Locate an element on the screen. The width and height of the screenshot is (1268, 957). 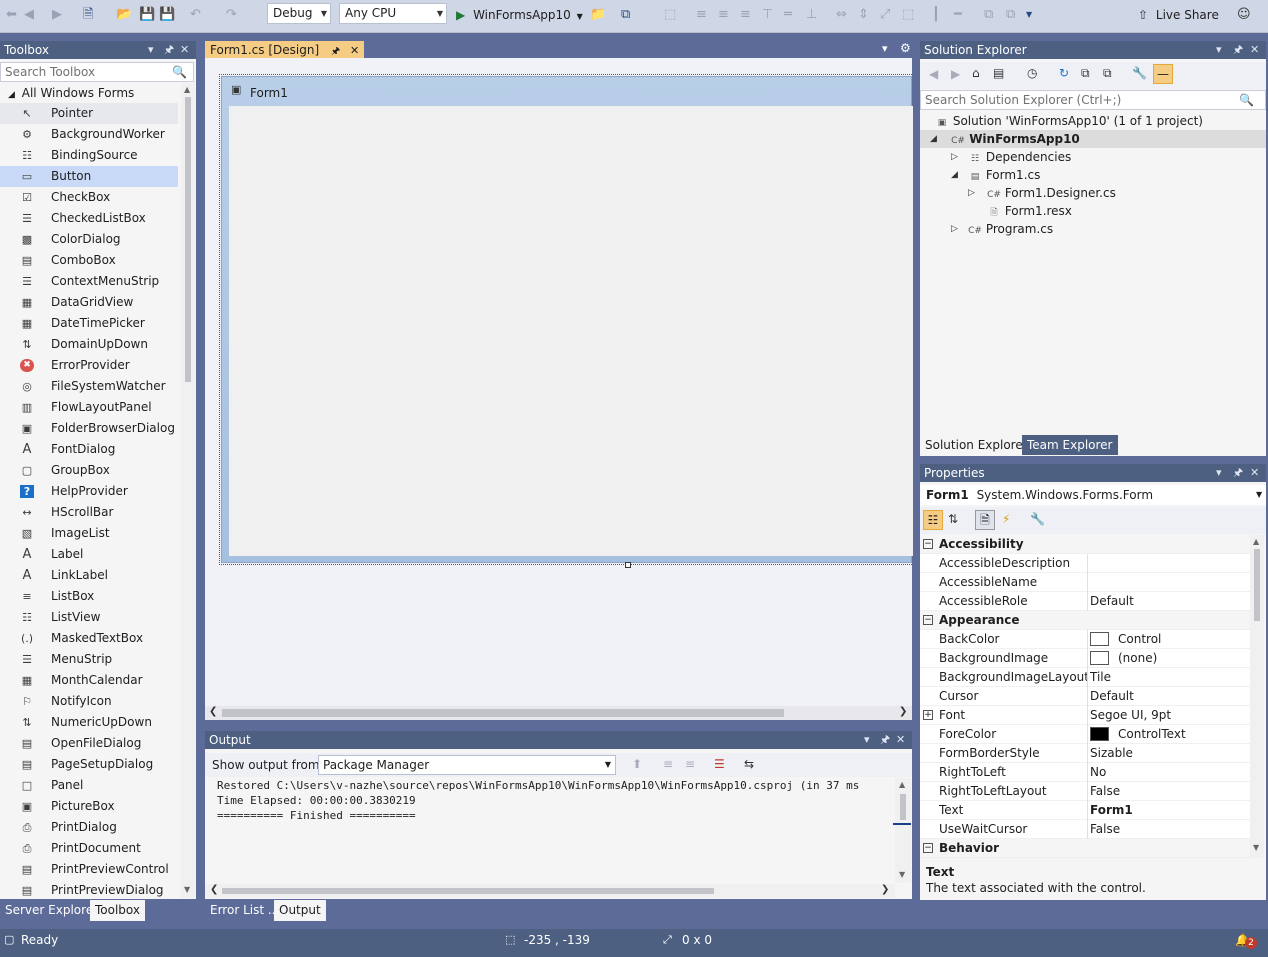
undo-icon: ↶ is located at coordinates (195, 15).